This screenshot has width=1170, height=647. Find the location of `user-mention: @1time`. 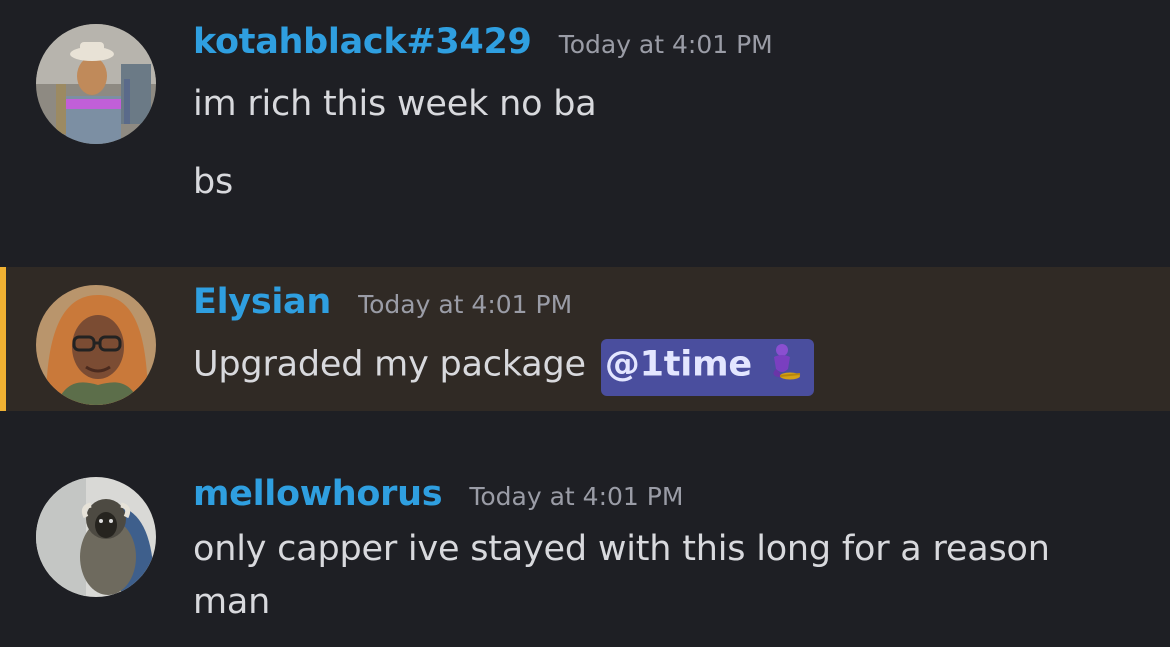

user-mention: @1time is located at coordinates (707, 367).